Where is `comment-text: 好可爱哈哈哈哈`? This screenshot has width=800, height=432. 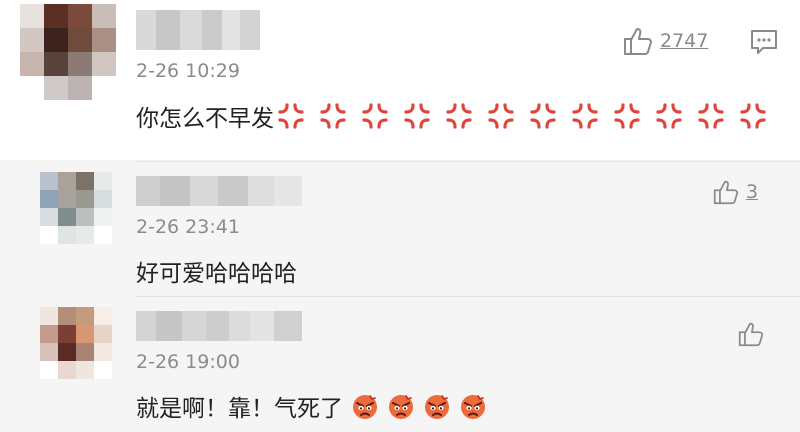 comment-text: 好可爱哈哈哈哈 is located at coordinates (216, 271).